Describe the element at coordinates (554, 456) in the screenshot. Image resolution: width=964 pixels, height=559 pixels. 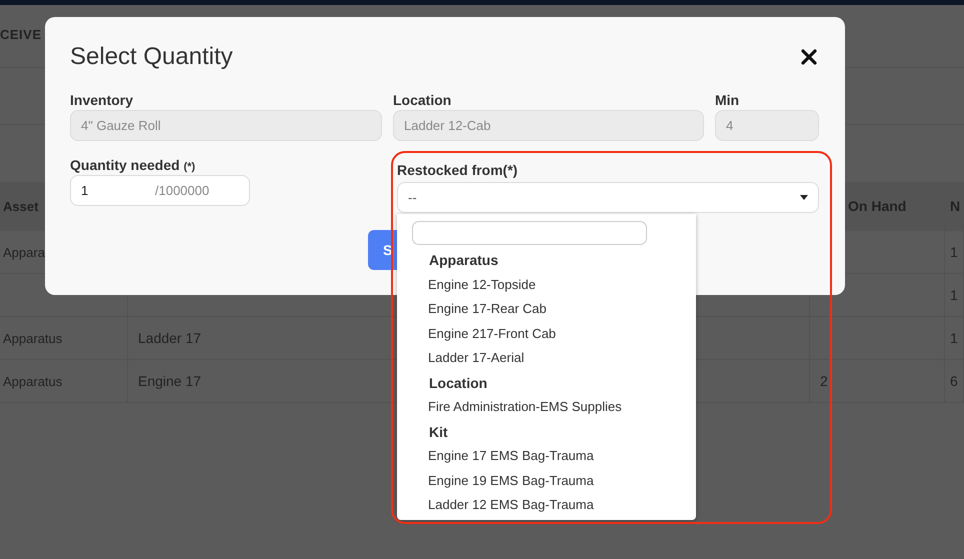
I see `dropdown-option: Engine 17 EMS Bag-Trauma` at that location.